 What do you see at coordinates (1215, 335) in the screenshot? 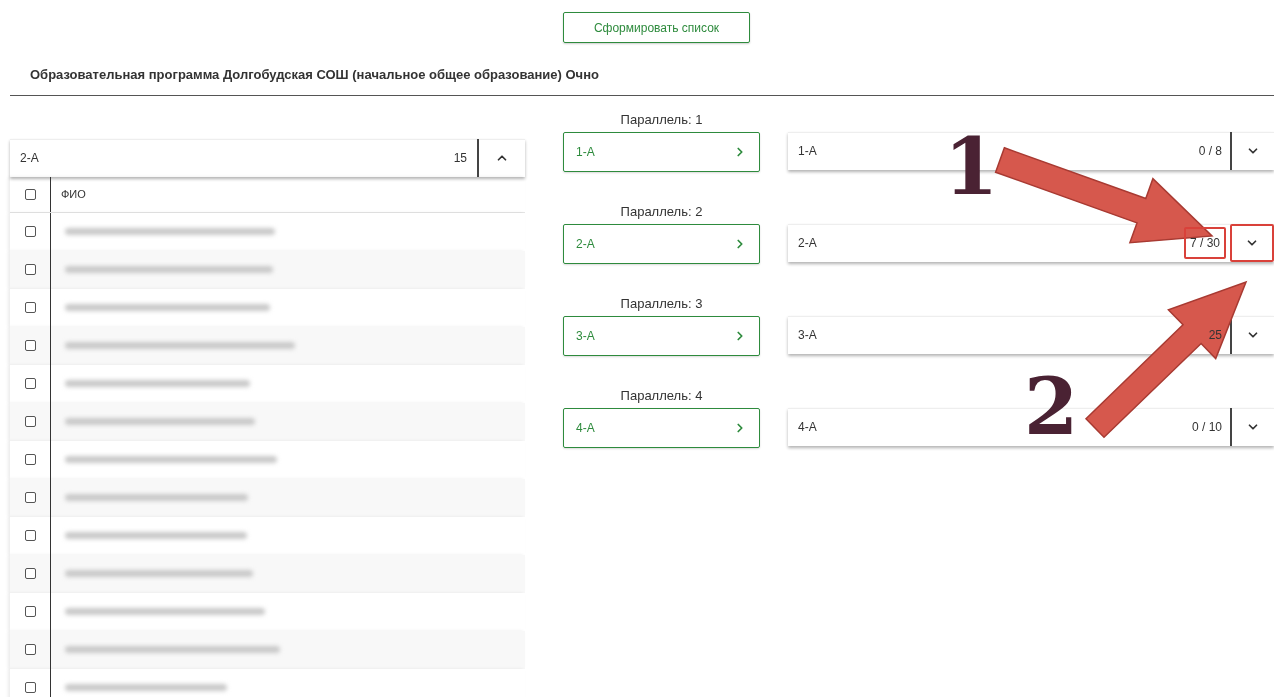
I see `student-count: 25` at bounding box center [1215, 335].